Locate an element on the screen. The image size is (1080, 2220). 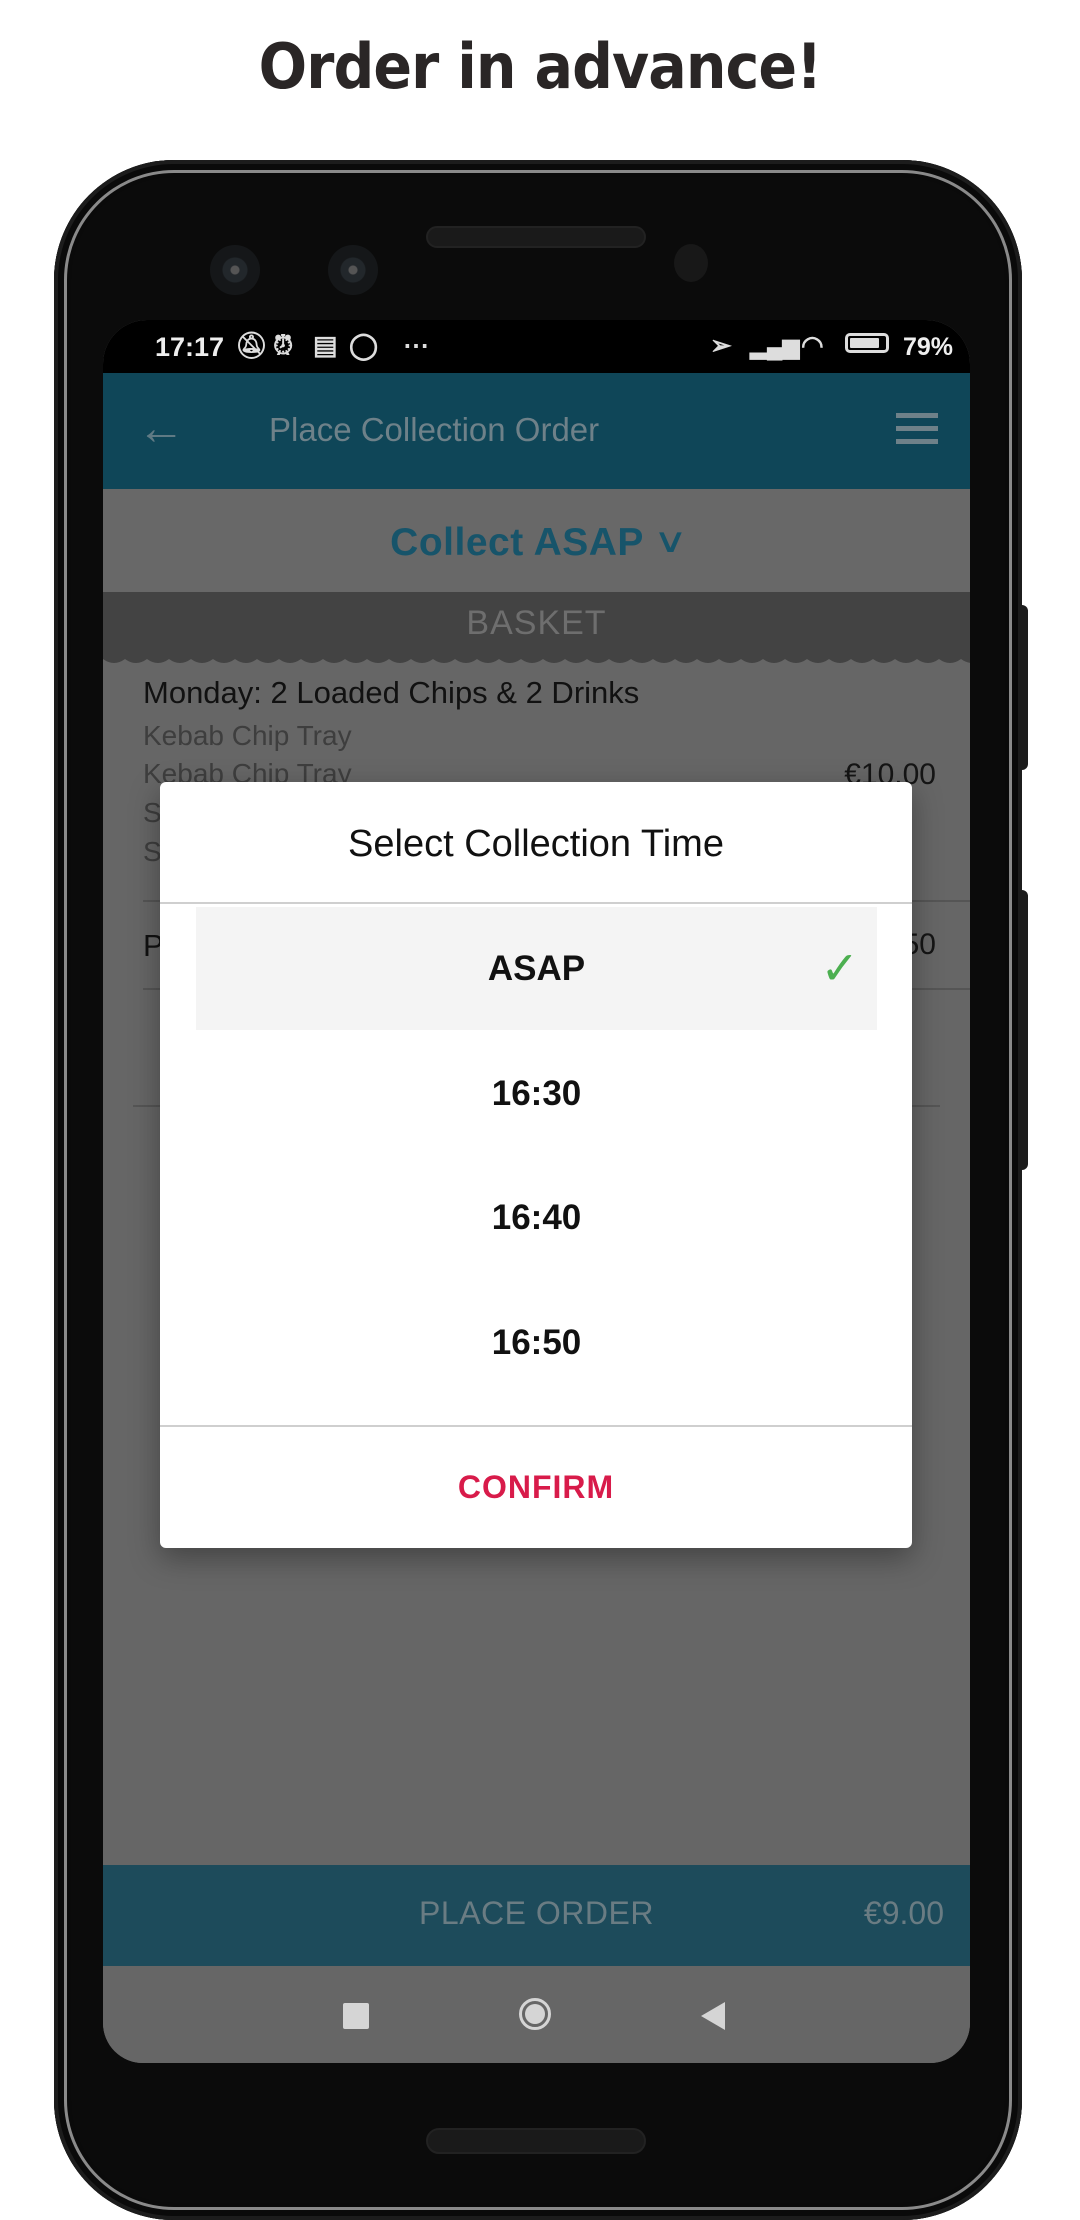
earpiece-speaker is located at coordinates (536, 237).